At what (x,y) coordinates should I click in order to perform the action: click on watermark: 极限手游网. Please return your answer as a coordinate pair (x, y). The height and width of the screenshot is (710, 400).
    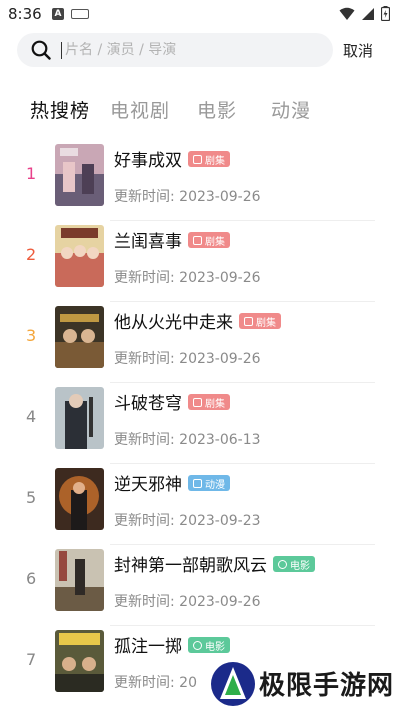
    Looking at the image, I should click on (302, 682).